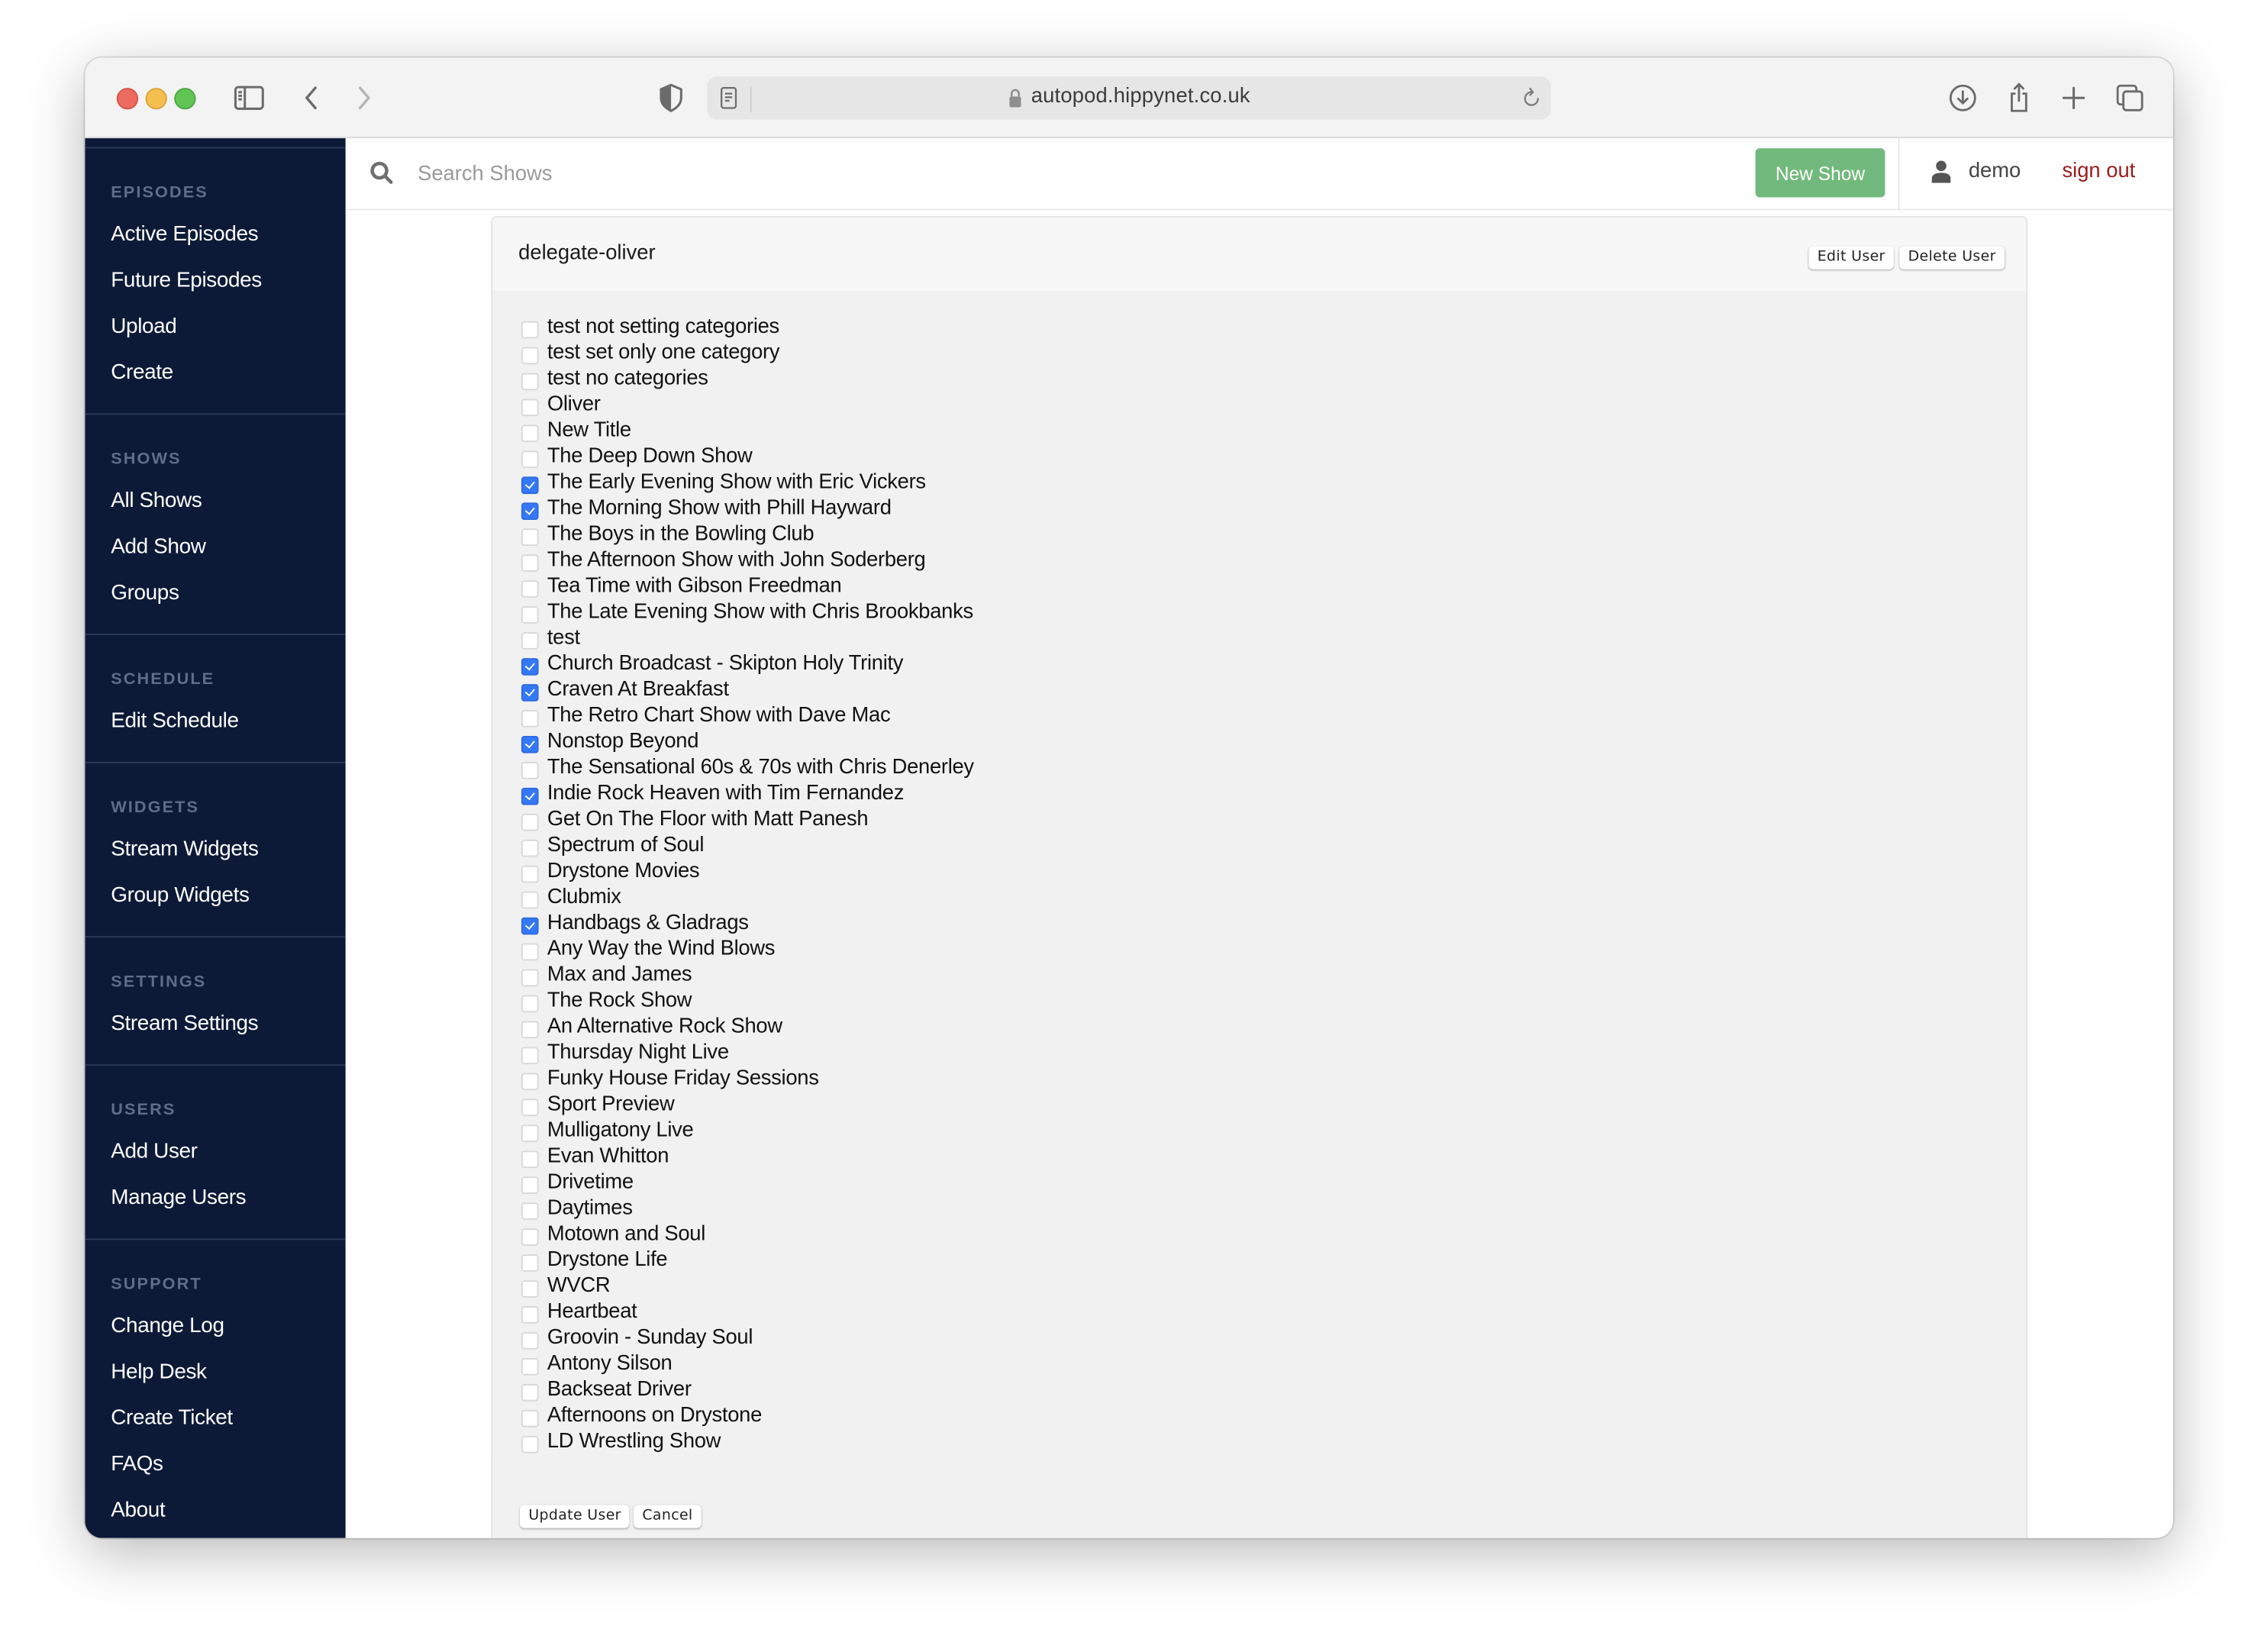 The height and width of the screenshot is (1652, 2258). I want to click on show-label: Afternoons on Drystone, so click(654, 1415).